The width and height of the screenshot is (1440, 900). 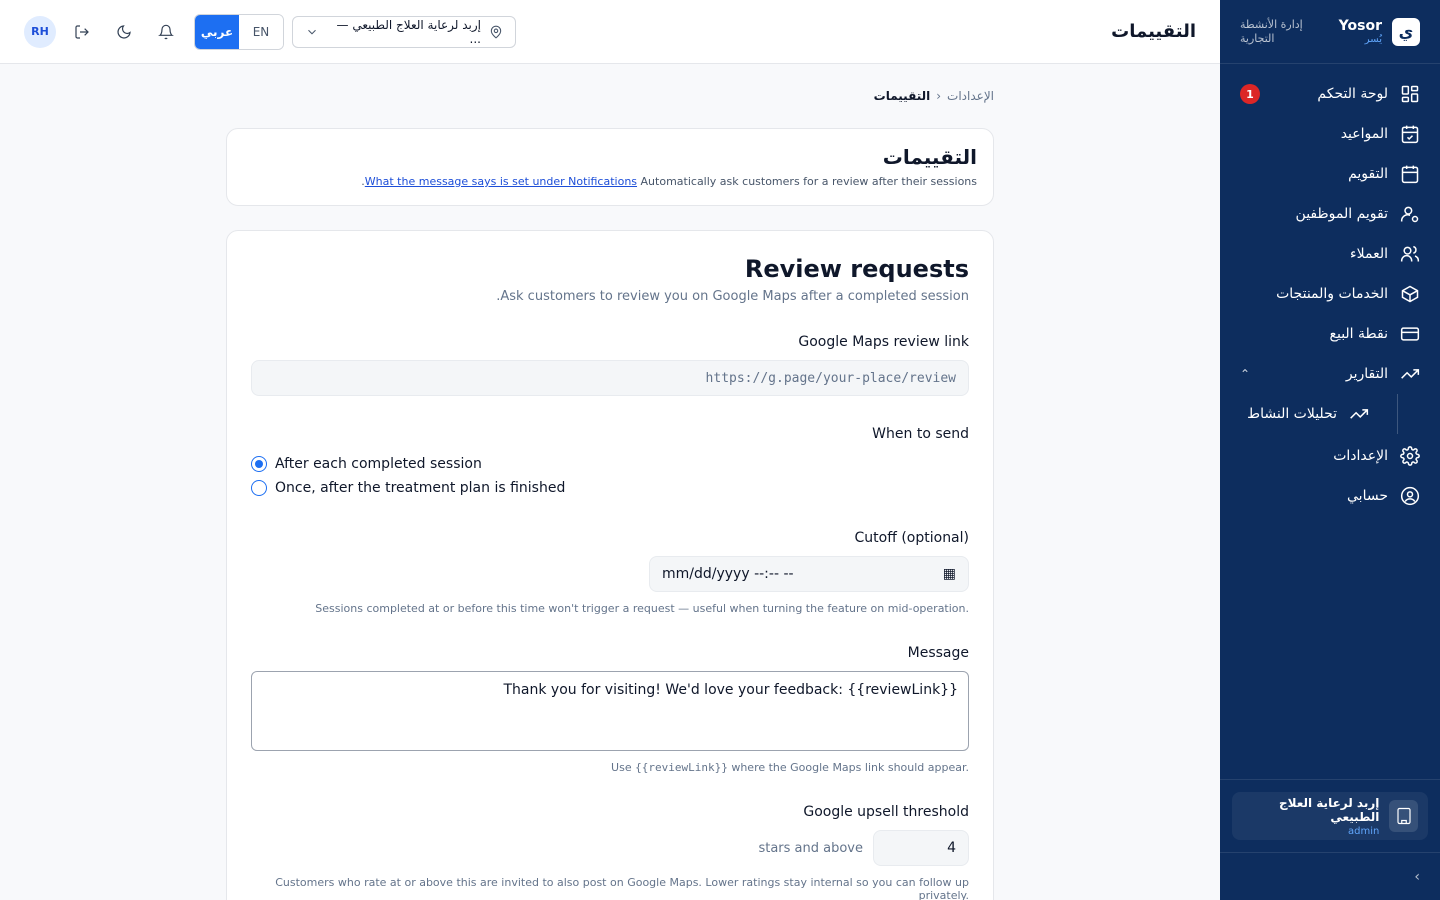 What do you see at coordinates (1410, 496) in the screenshot?
I see `user-circle-icon` at bounding box center [1410, 496].